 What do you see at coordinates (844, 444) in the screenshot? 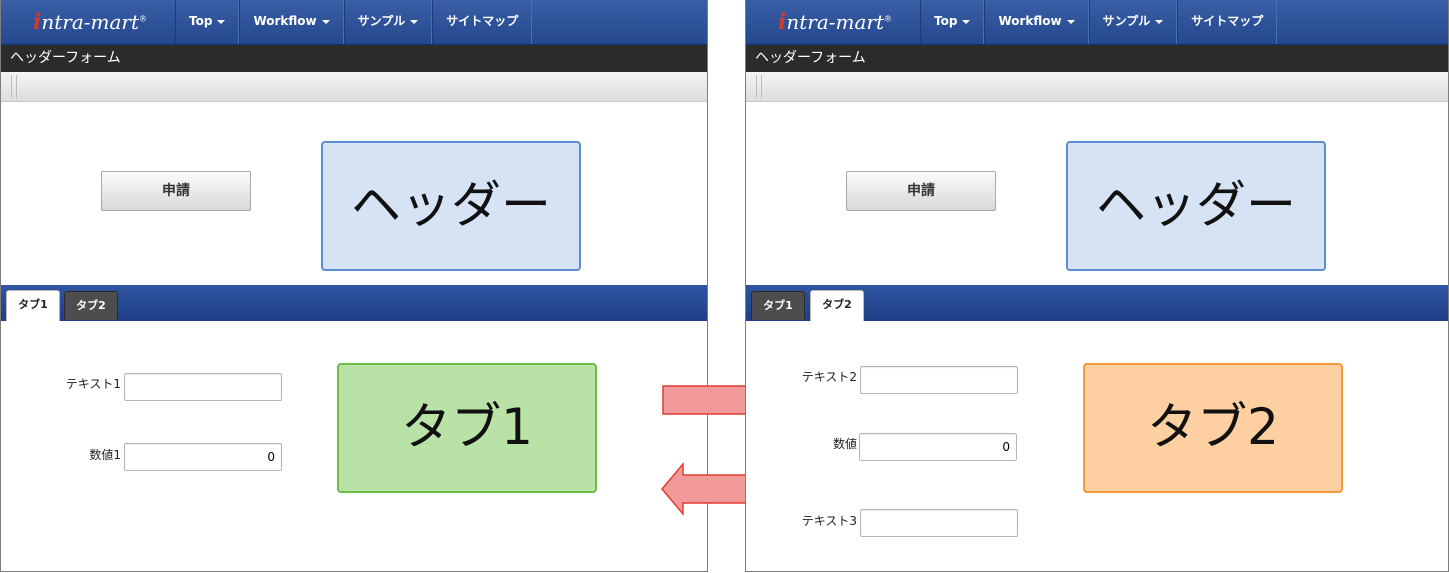
I see `number-label: 数値` at bounding box center [844, 444].